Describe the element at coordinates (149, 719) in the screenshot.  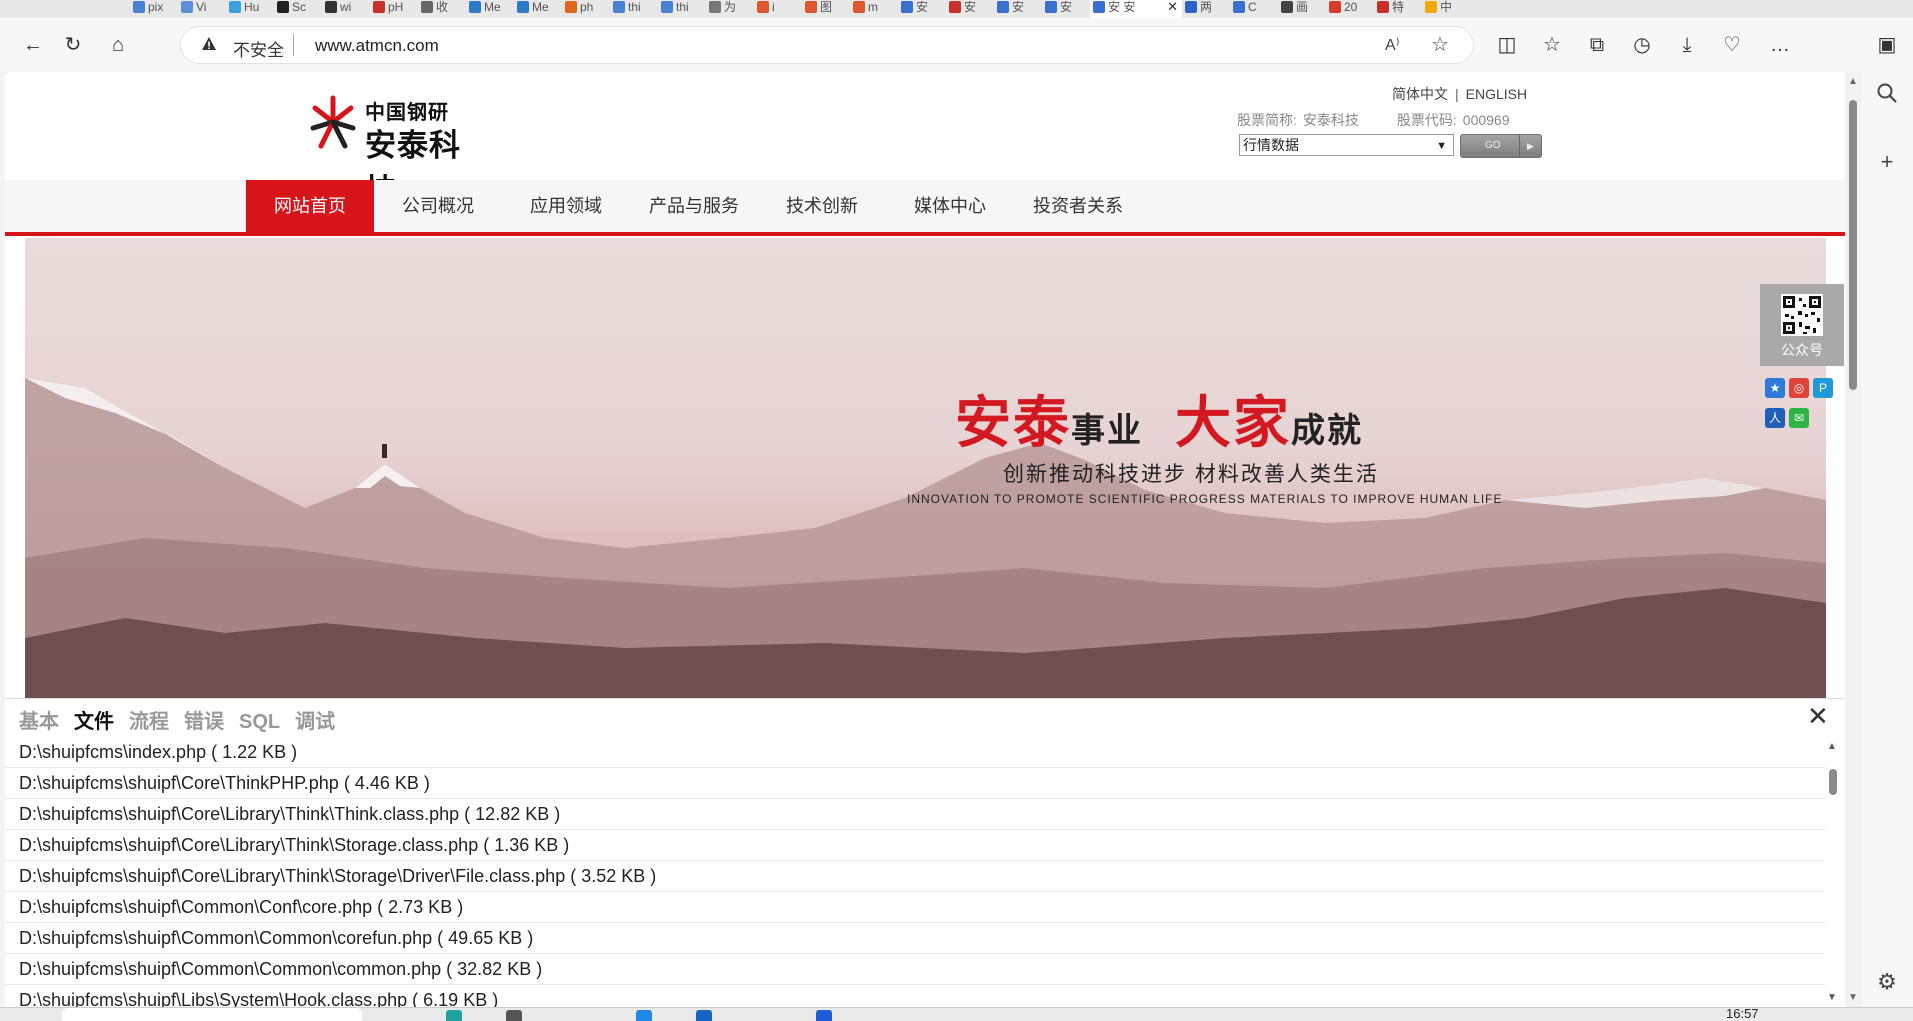
I see `debug-tab: 流程` at that location.